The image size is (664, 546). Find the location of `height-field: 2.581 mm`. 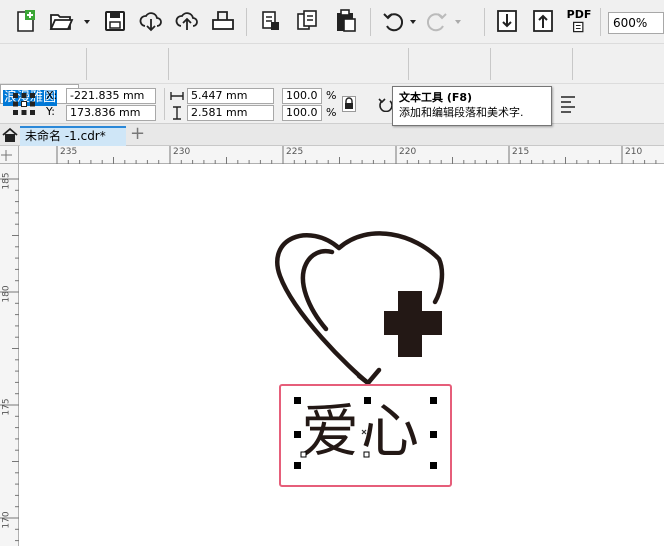

height-field: 2.581 mm is located at coordinates (230, 113).